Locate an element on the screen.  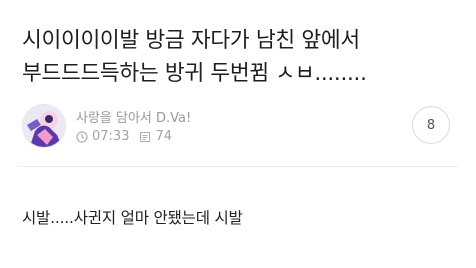
divider is located at coordinates (238, 166).